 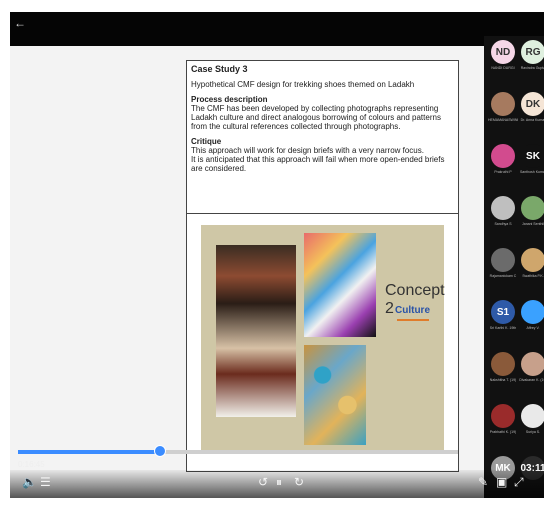 I want to click on captions-icon: ☰, so click(x=45, y=482).